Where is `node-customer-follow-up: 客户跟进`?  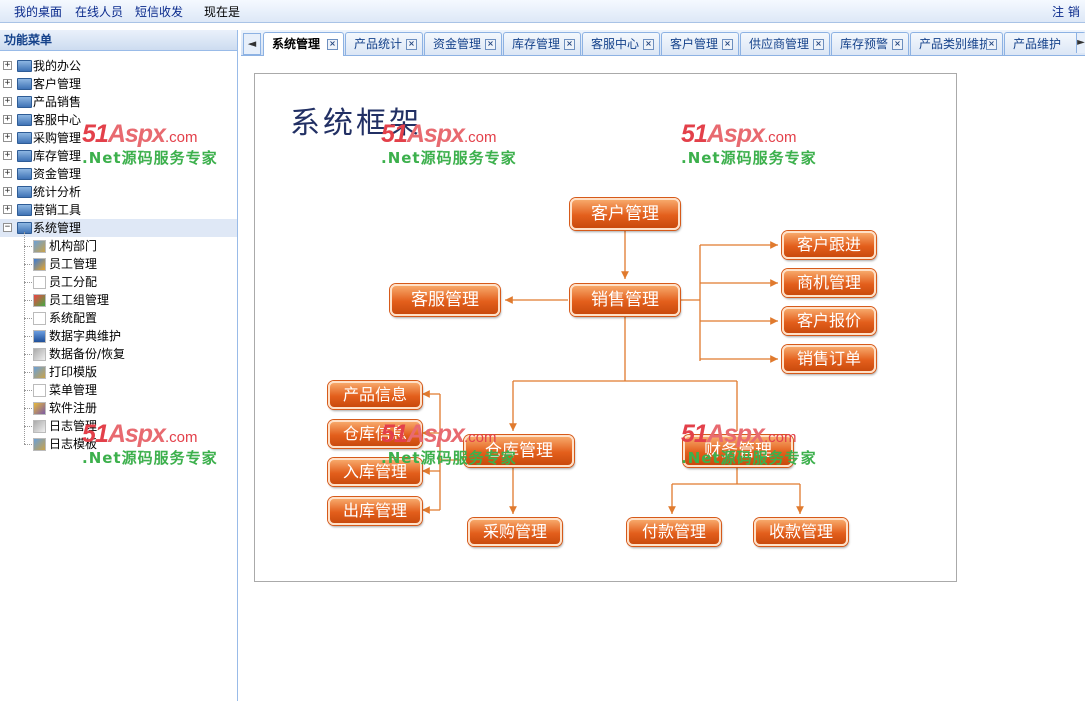 node-customer-follow-up: 客户跟进 is located at coordinates (829, 245).